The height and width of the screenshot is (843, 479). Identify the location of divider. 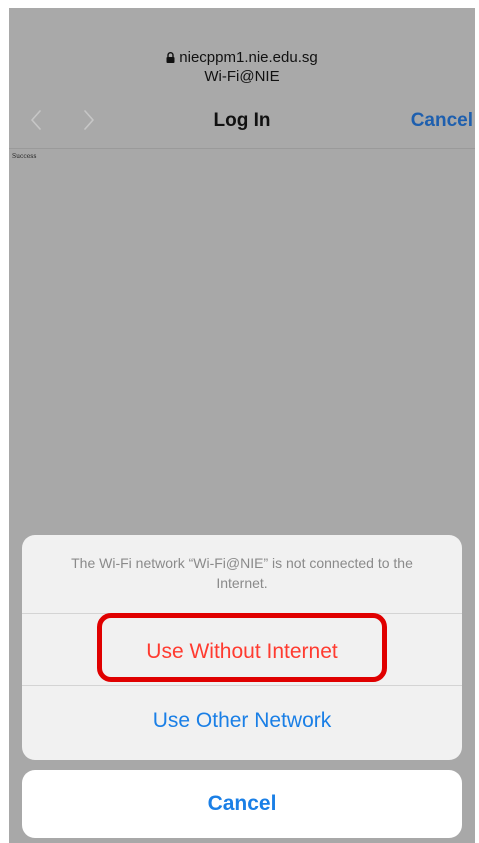
(242, 685).